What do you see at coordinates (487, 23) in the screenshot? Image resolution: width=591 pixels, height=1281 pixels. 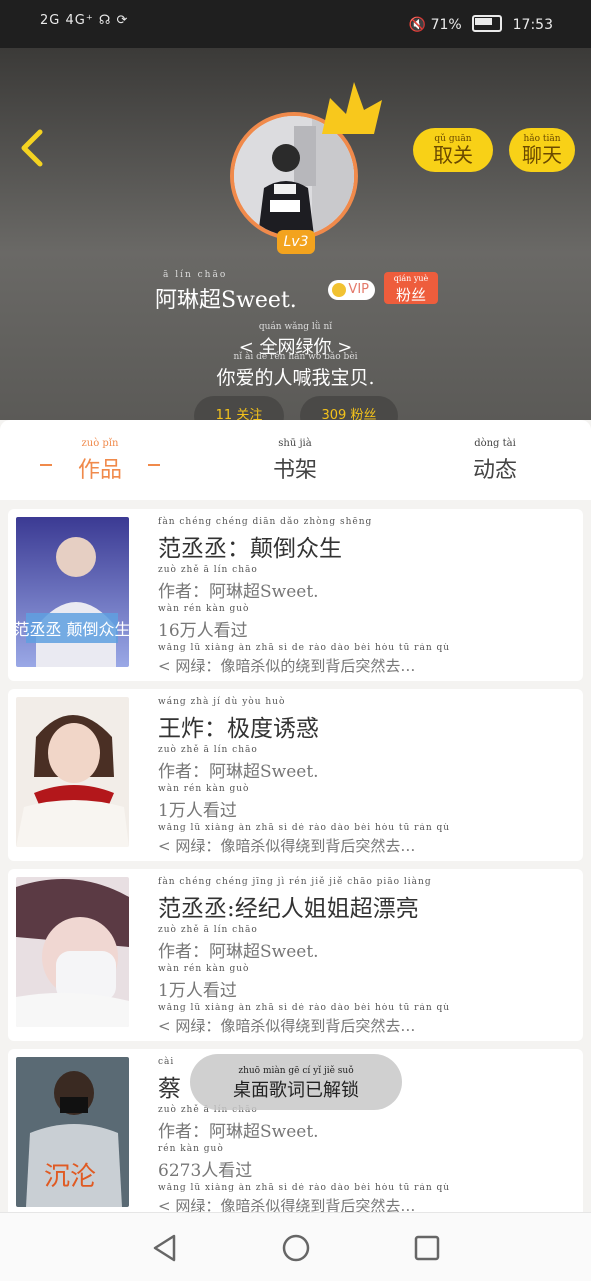 I see `battery-icon` at bounding box center [487, 23].